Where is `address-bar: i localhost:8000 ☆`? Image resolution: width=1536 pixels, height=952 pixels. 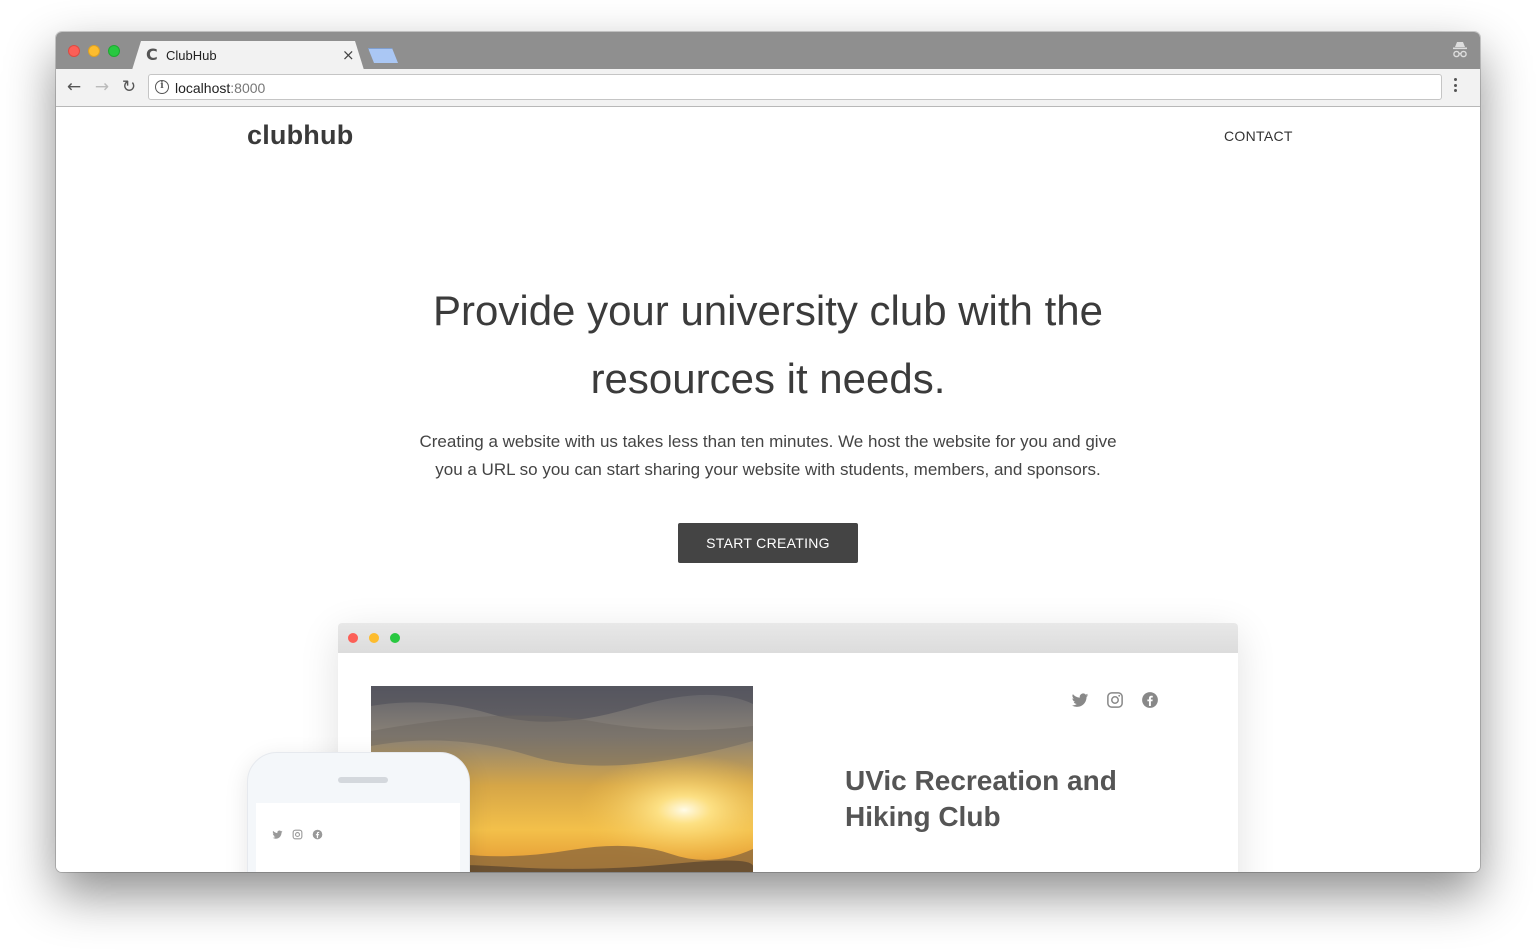 address-bar: i localhost:8000 ☆ is located at coordinates (795, 87).